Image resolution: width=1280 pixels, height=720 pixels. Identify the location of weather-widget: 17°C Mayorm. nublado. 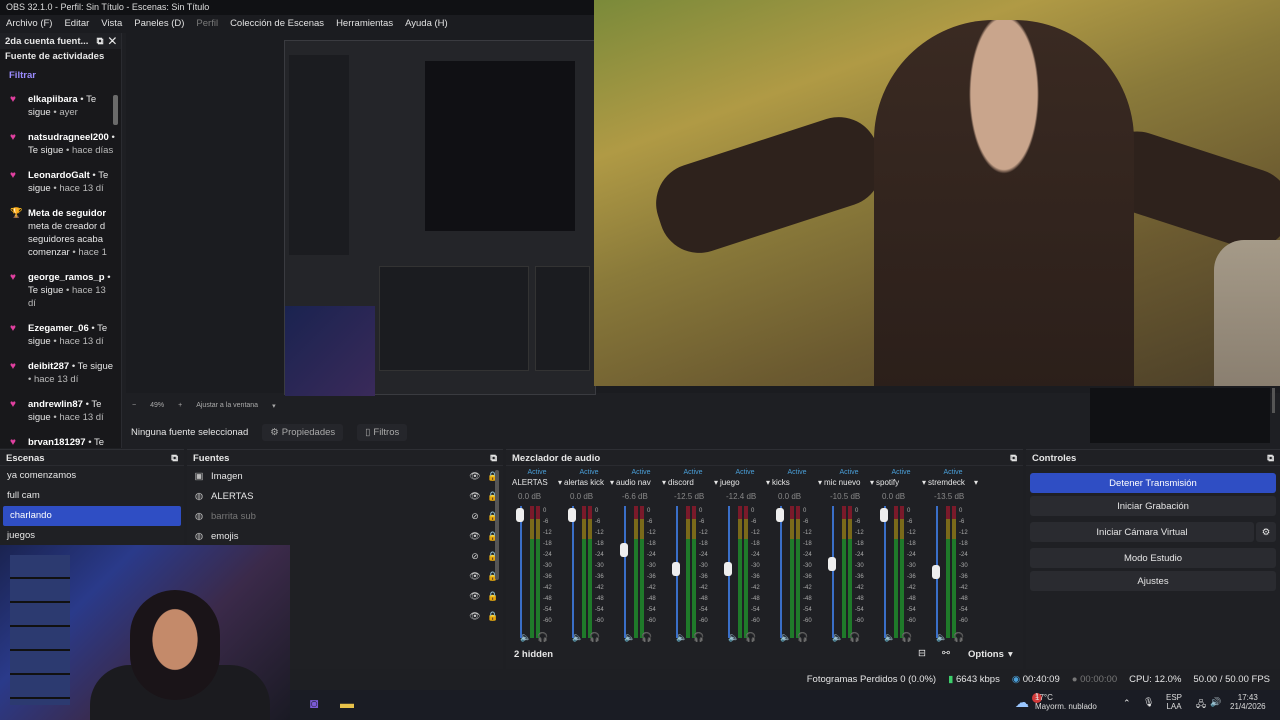
(1066, 702).